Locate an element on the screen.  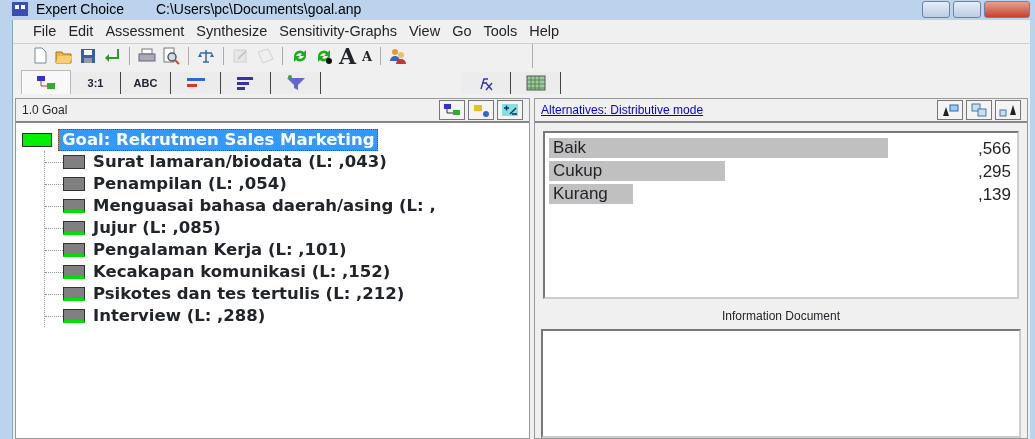
printer-icon is located at coordinates (147, 56).